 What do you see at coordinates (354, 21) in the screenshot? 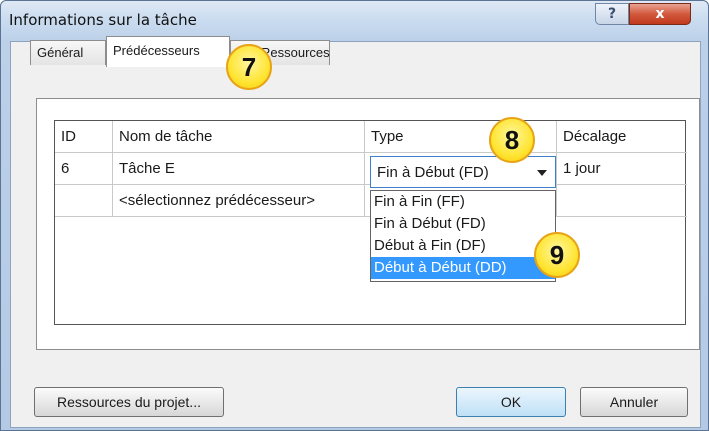
I see `title-bar: Informations sur la tâche ? x` at bounding box center [354, 21].